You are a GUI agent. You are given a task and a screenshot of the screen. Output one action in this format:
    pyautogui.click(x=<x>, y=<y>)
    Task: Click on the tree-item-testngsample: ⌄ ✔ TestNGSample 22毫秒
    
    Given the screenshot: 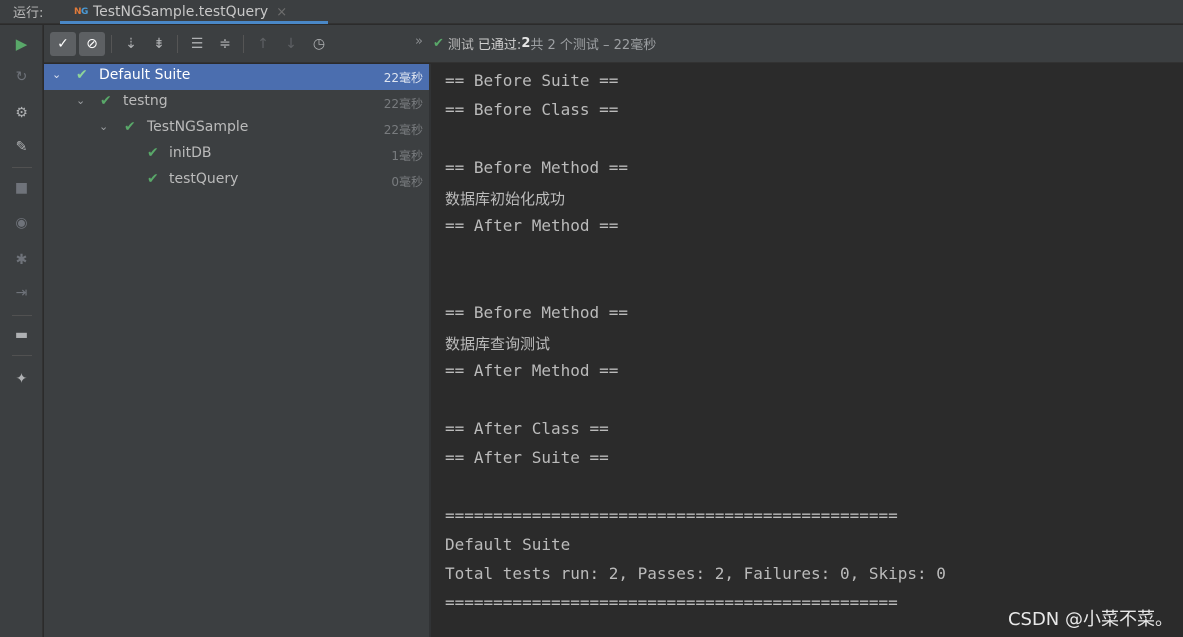 What is the action you would take?
    pyautogui.click(x=236, y=129)
    